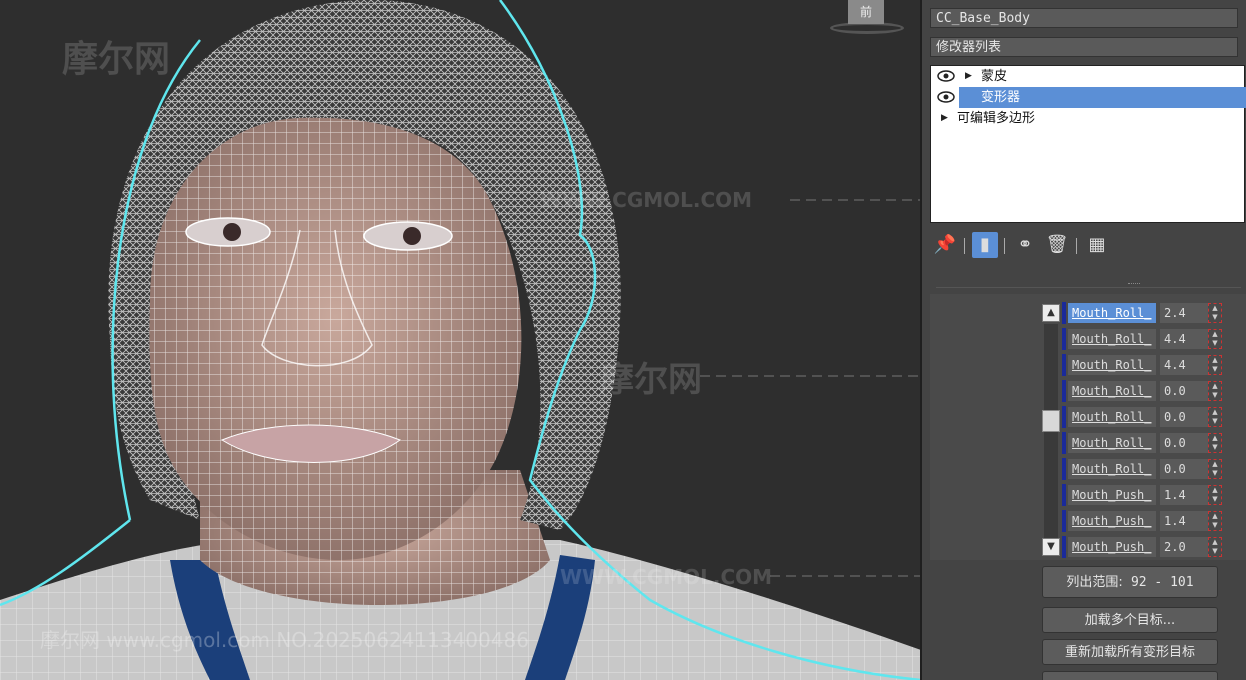  Describe the element at coordinates (1087, 118) in the screenshot. I see `stack-item-editable-poly: ▶ 可编辑多边形` at that location.